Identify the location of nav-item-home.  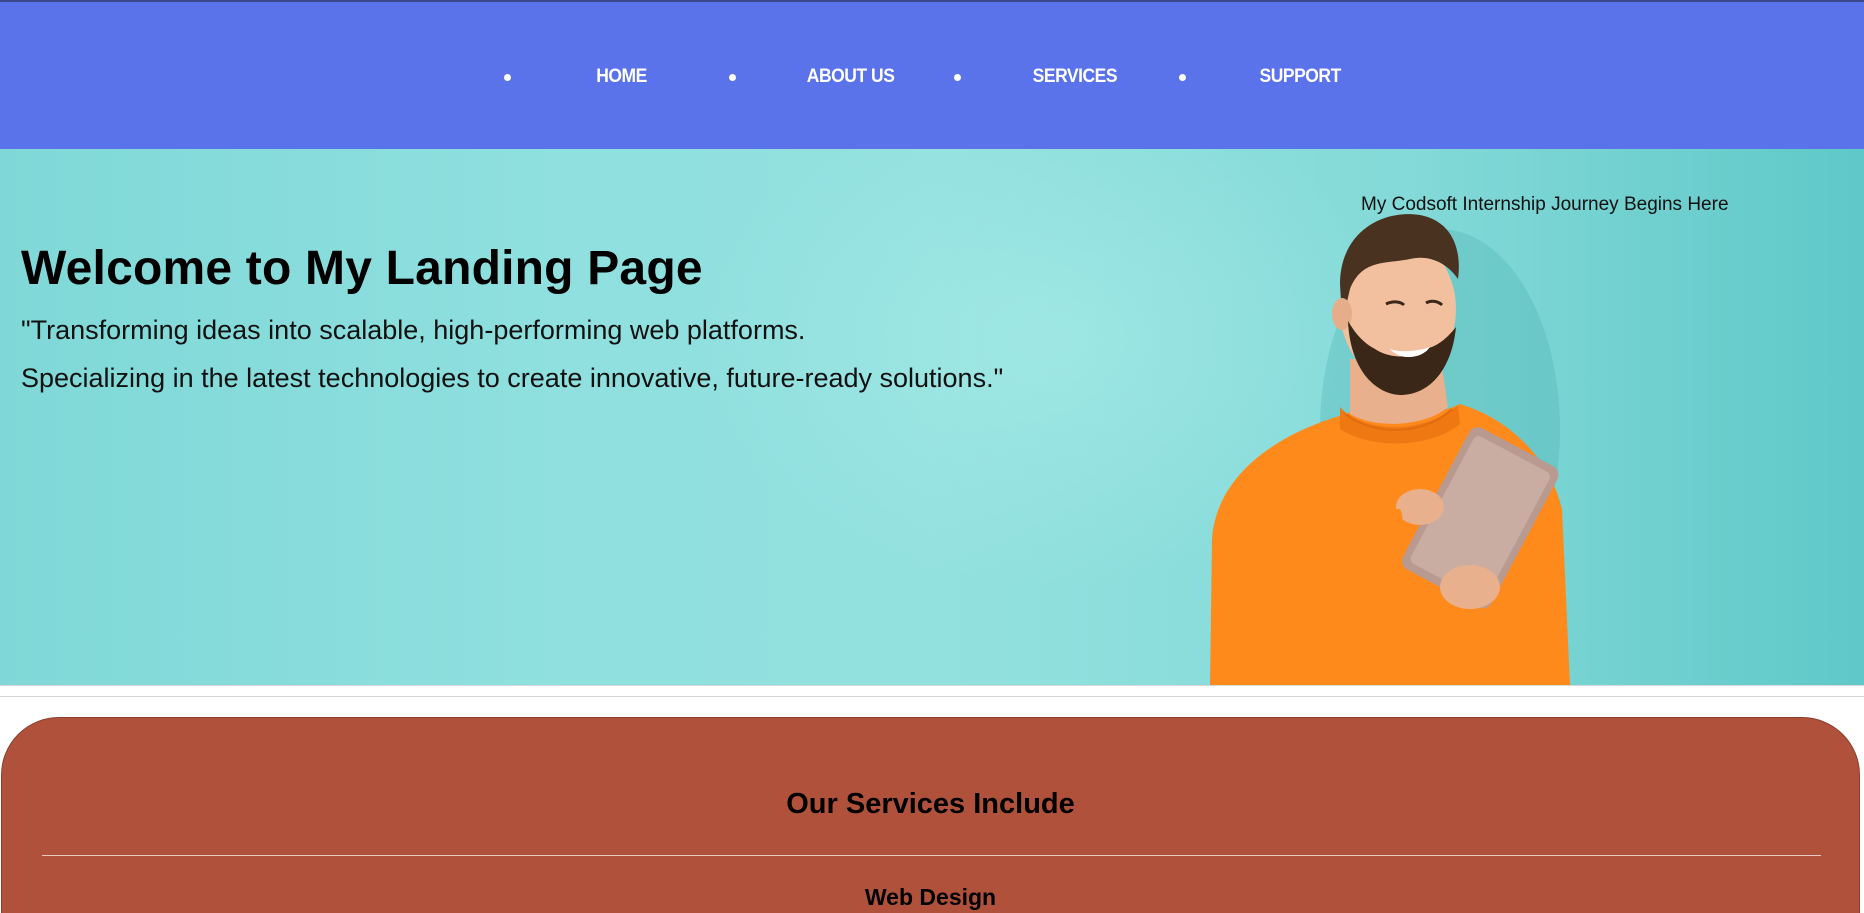
(507, 77).